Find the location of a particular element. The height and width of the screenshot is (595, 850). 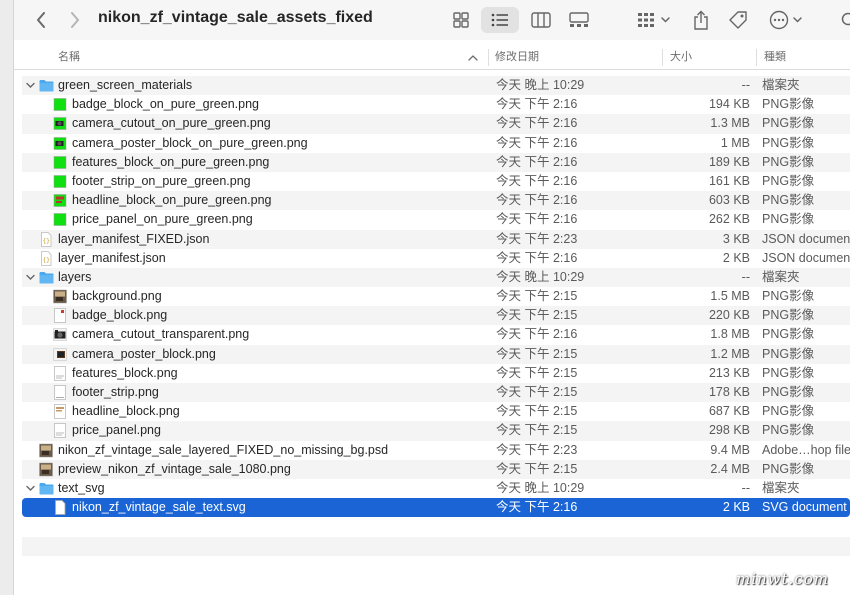

chevron-right-icon is located at coordinates (75, 20).